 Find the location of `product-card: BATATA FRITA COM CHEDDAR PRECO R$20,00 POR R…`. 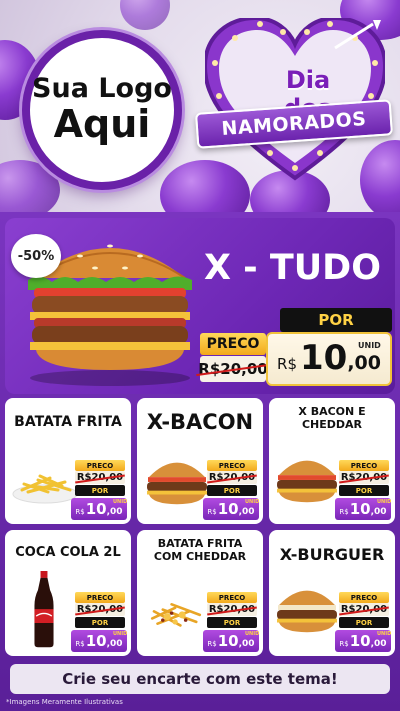

product-card: BATATA FRITA COM CHEDDAR PRECO R$20,00 POR R… is located at coordinates (200, 593).